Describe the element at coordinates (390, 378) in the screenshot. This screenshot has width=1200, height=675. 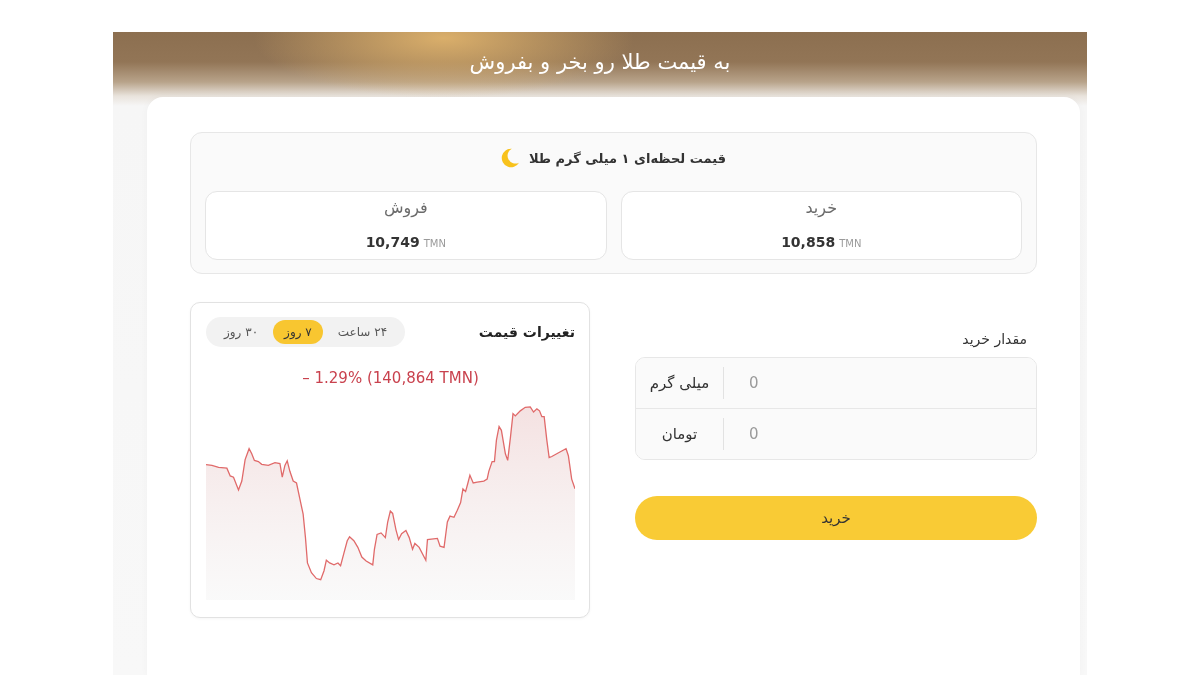
I see `price-change: – 1.29% (140,864 TMN)` at that location.